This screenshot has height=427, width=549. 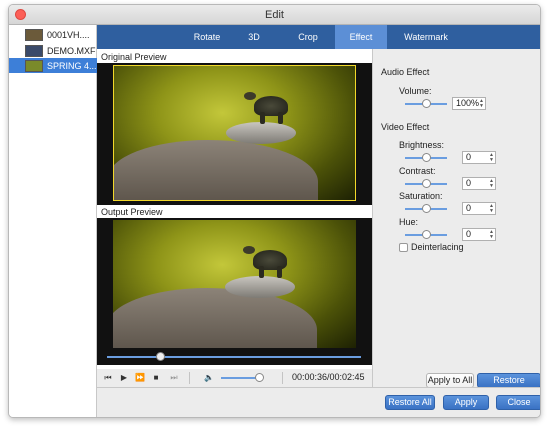 I want to click on hue-stepper: 0 ▲ ▼, so click(x=479, y=234).